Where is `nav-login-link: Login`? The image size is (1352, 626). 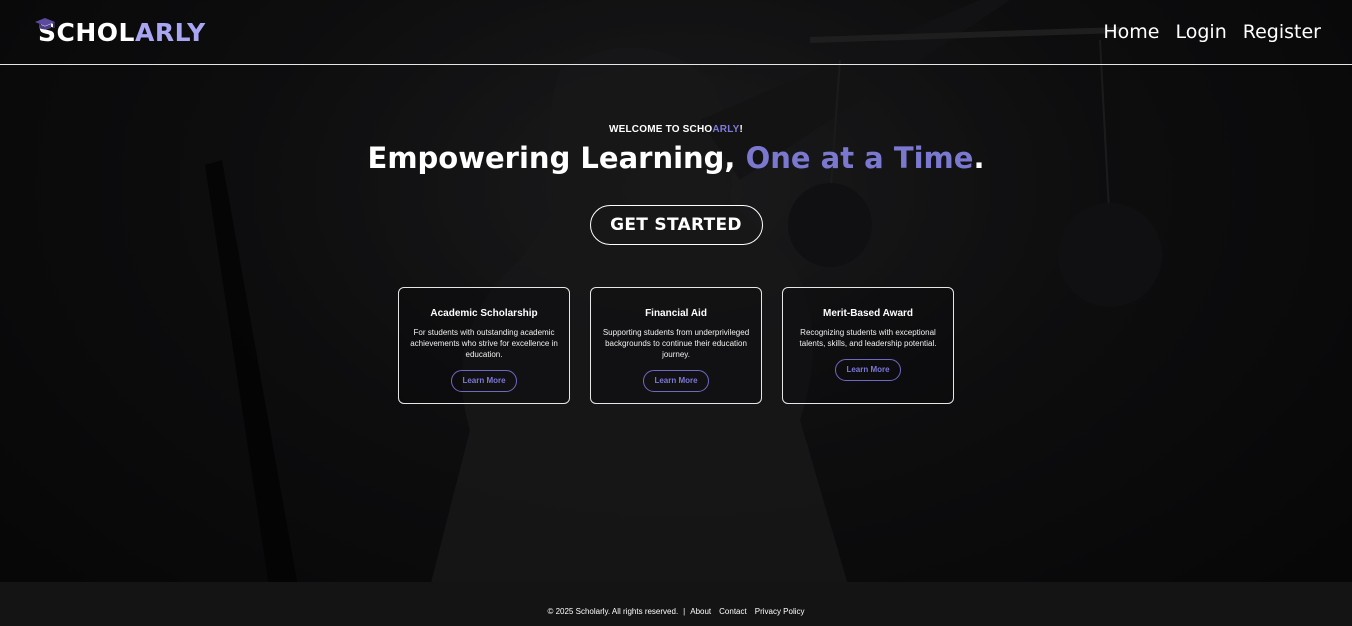
nav-login-link: Login is located at coordinates (1201, 32).